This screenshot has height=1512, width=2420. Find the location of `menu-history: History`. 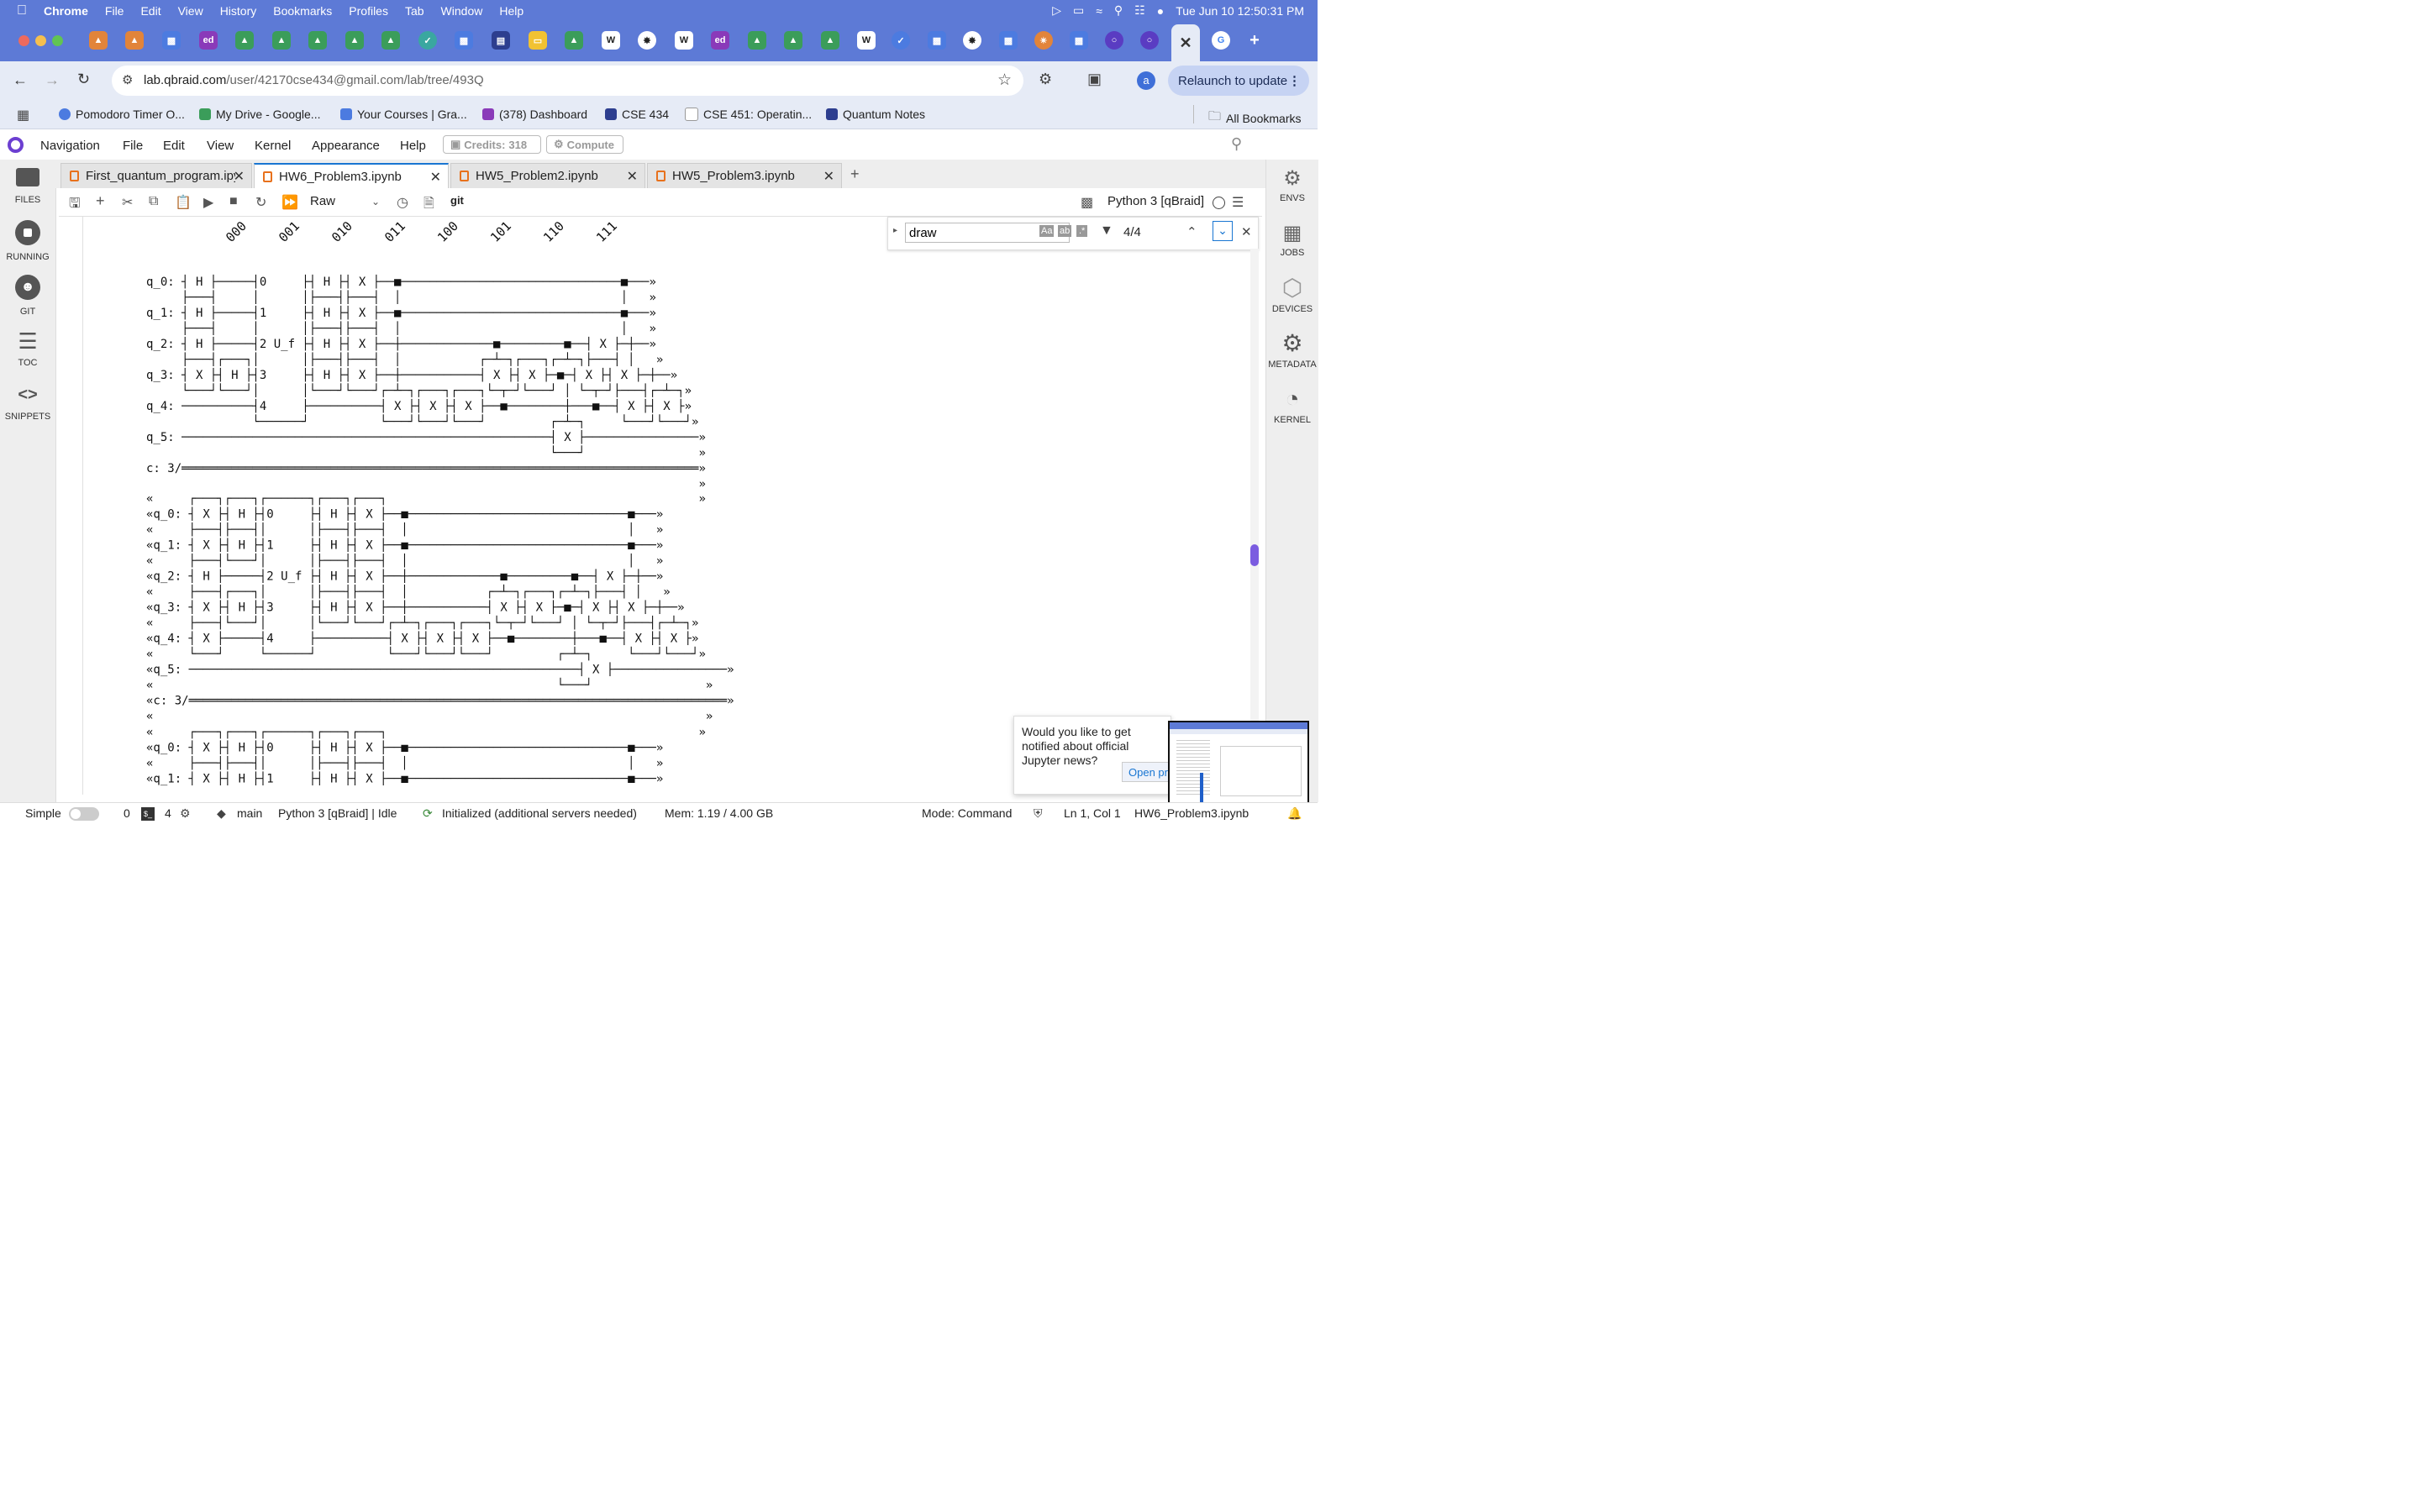

menu-history: History is located at coordinates (239, 11).